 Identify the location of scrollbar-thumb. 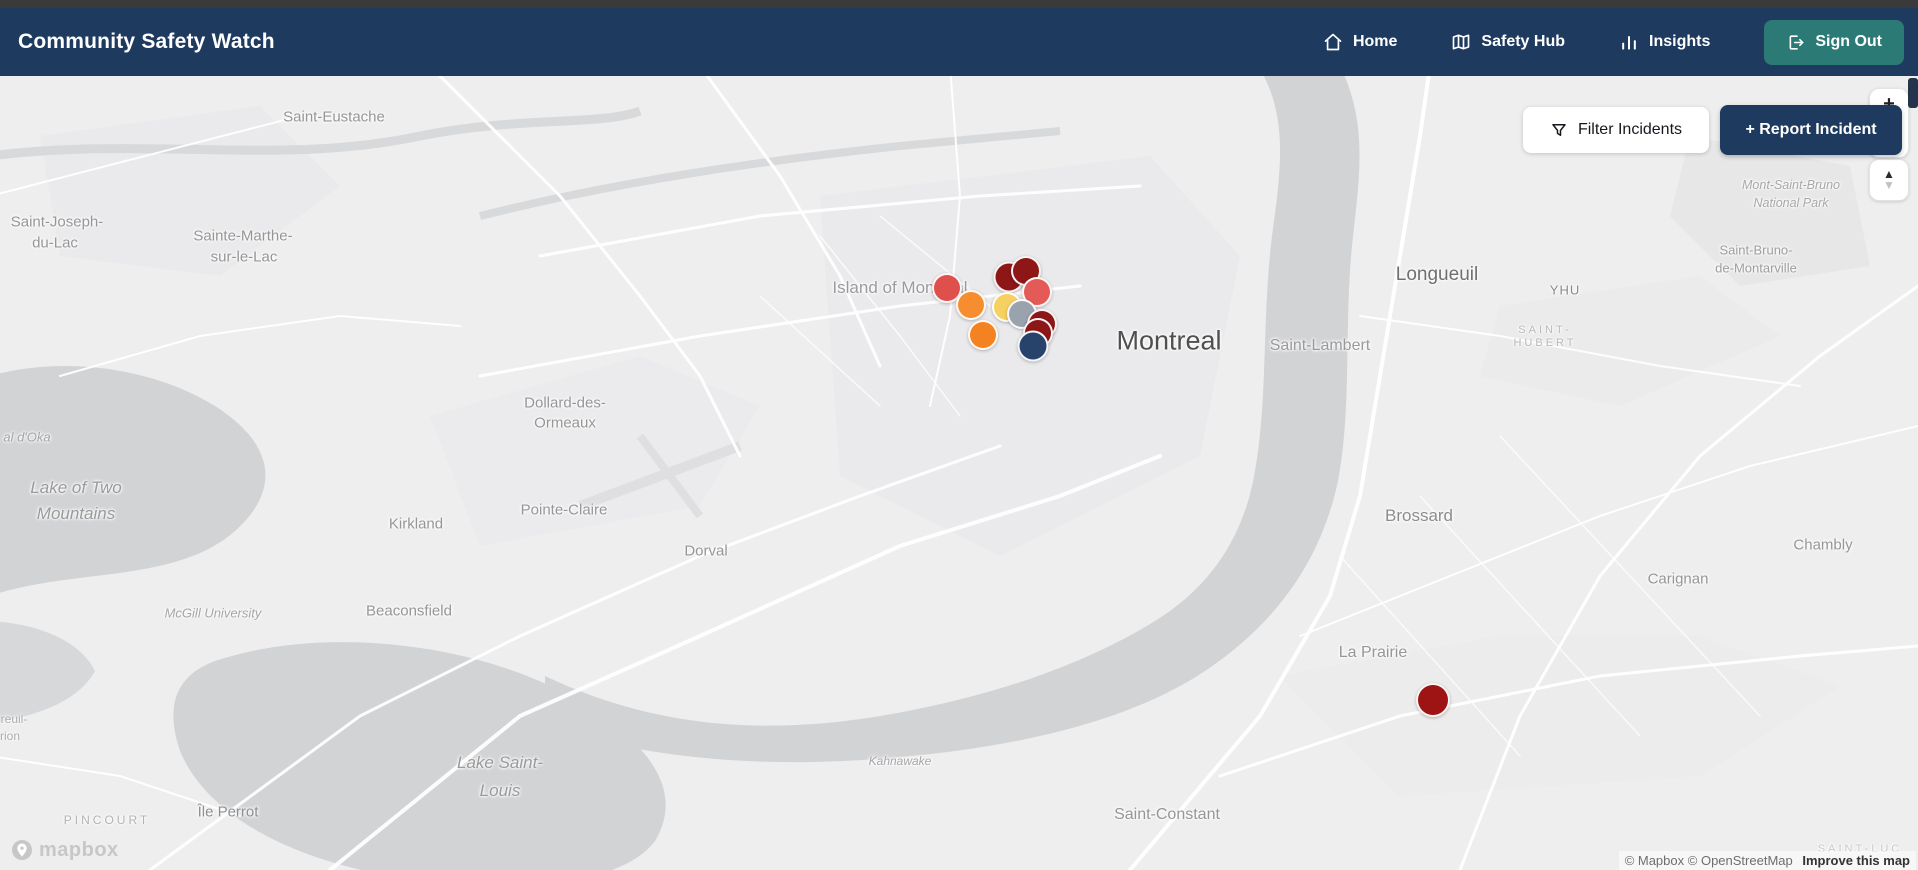
(1913, 93).